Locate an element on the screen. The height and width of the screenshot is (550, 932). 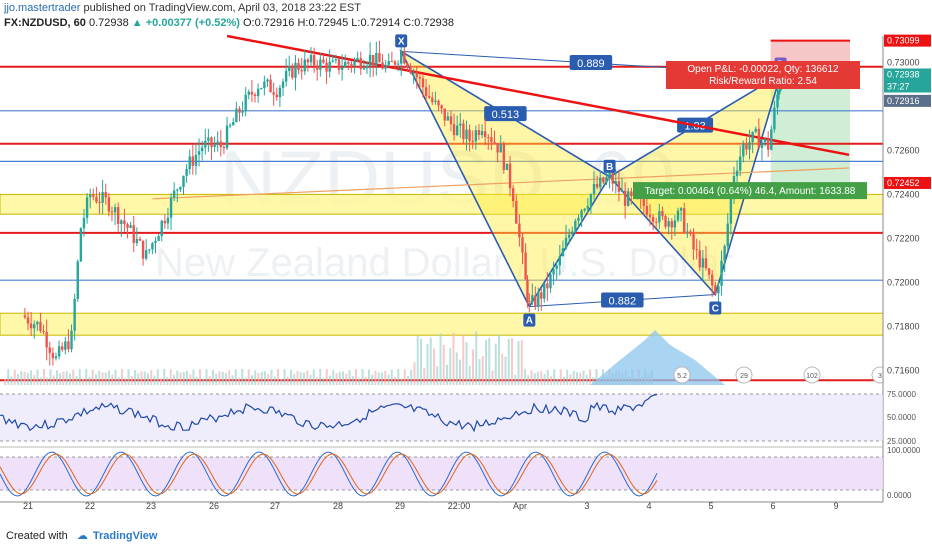
tradingview-brand: TradingView is located at coordinates (125, 536).